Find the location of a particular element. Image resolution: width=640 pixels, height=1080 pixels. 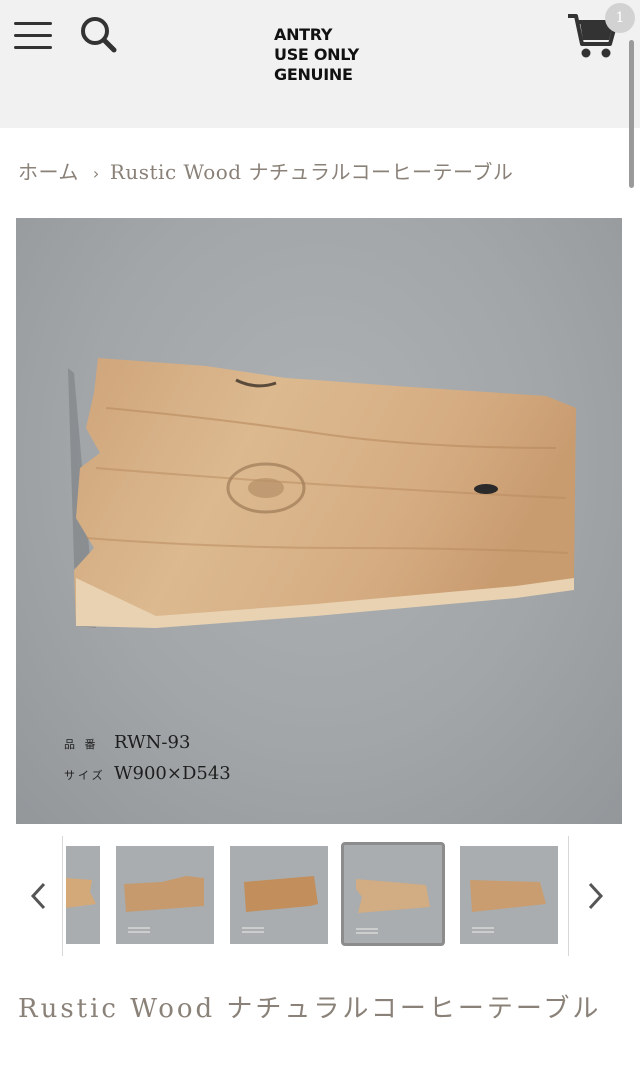

gallery-thumbnail-selected is located at coordinates (393, 894).